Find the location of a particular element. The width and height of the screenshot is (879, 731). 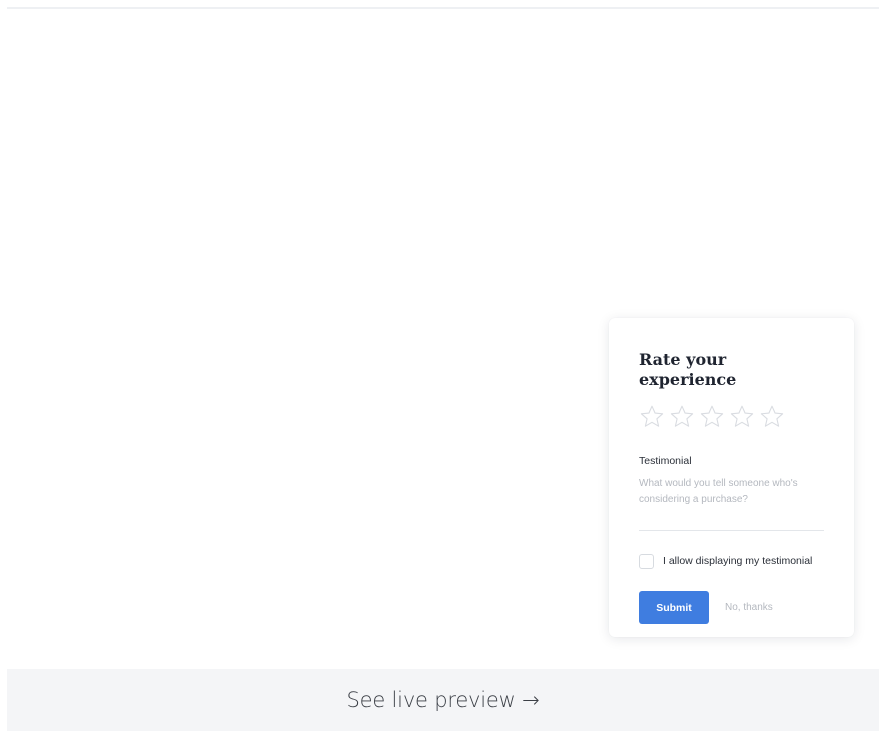

star-5-icon is located at coordinates (772, 417).